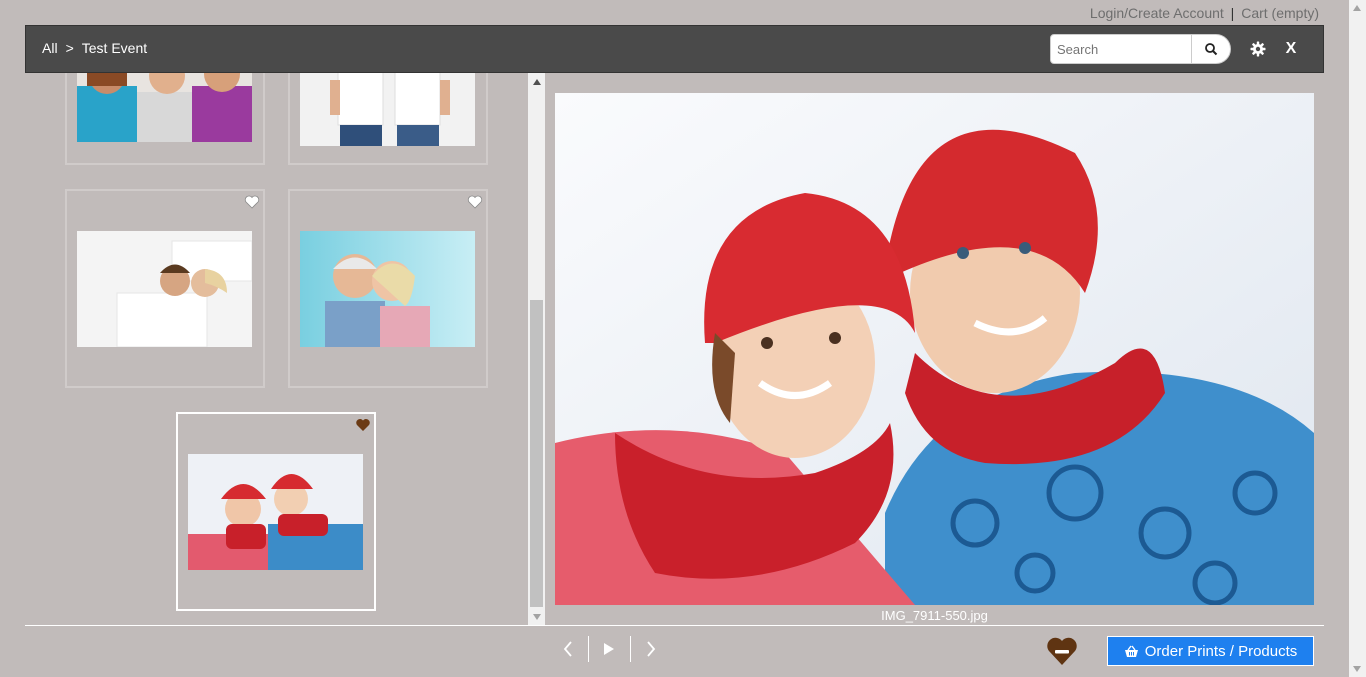  Describe the element at coordinates (1280, 13) in the screenshot. I see `cart-link: Cart (empty)` at that location.